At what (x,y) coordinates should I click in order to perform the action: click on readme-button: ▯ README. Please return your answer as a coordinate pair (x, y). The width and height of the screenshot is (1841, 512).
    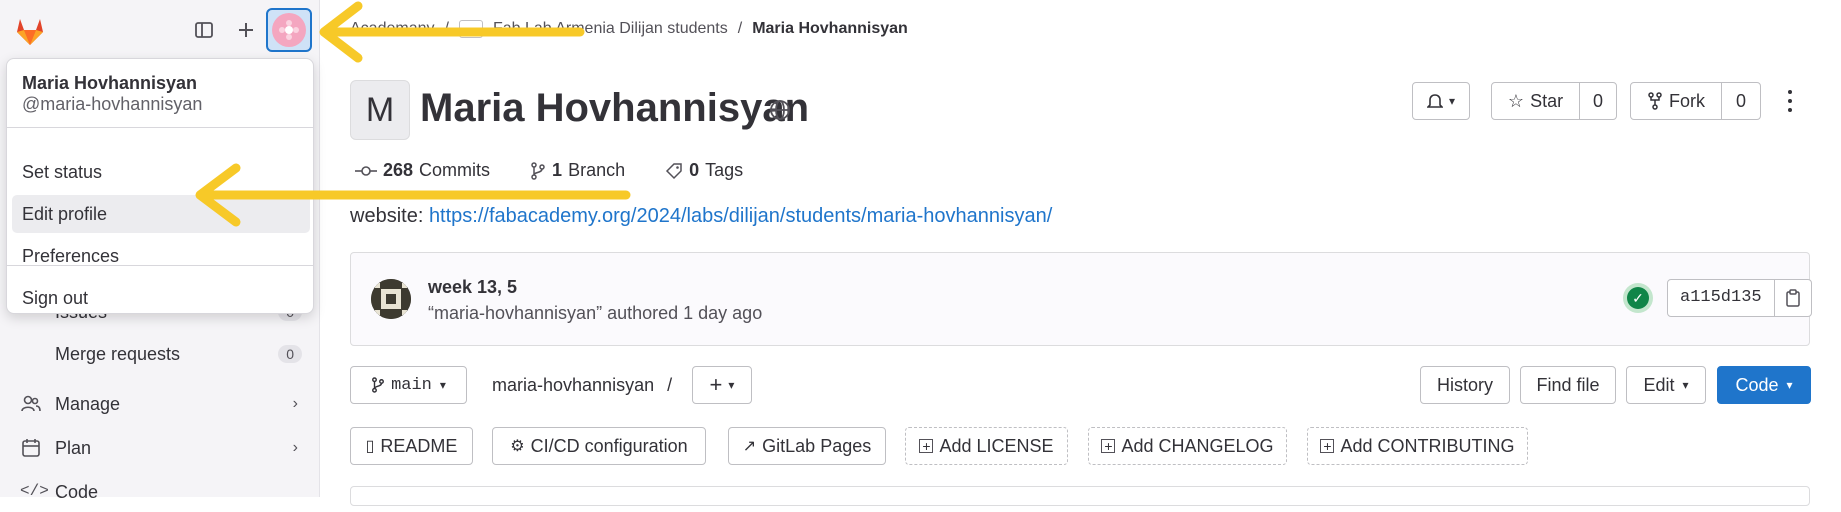
    Looking at the image, I should click on (411, 446).